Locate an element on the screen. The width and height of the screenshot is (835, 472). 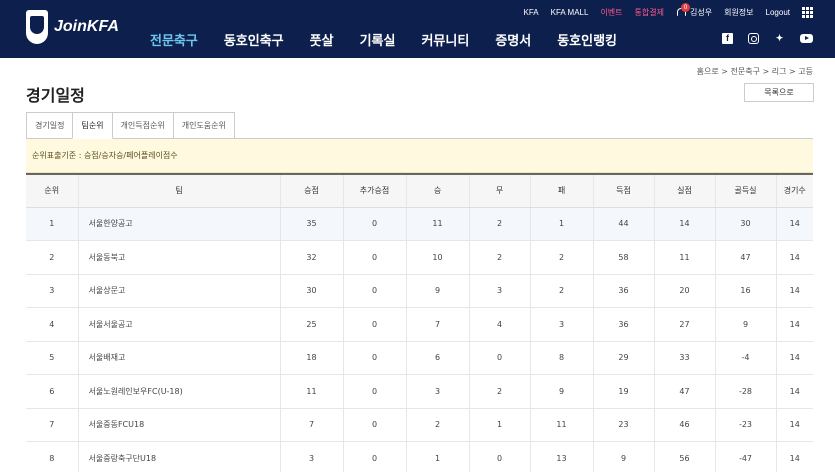
main-nav: 전문축구 동호인축구 풋살 기록실 커뮤니티 증명서 동호인랭킹 is located at coordinates (396, 39).